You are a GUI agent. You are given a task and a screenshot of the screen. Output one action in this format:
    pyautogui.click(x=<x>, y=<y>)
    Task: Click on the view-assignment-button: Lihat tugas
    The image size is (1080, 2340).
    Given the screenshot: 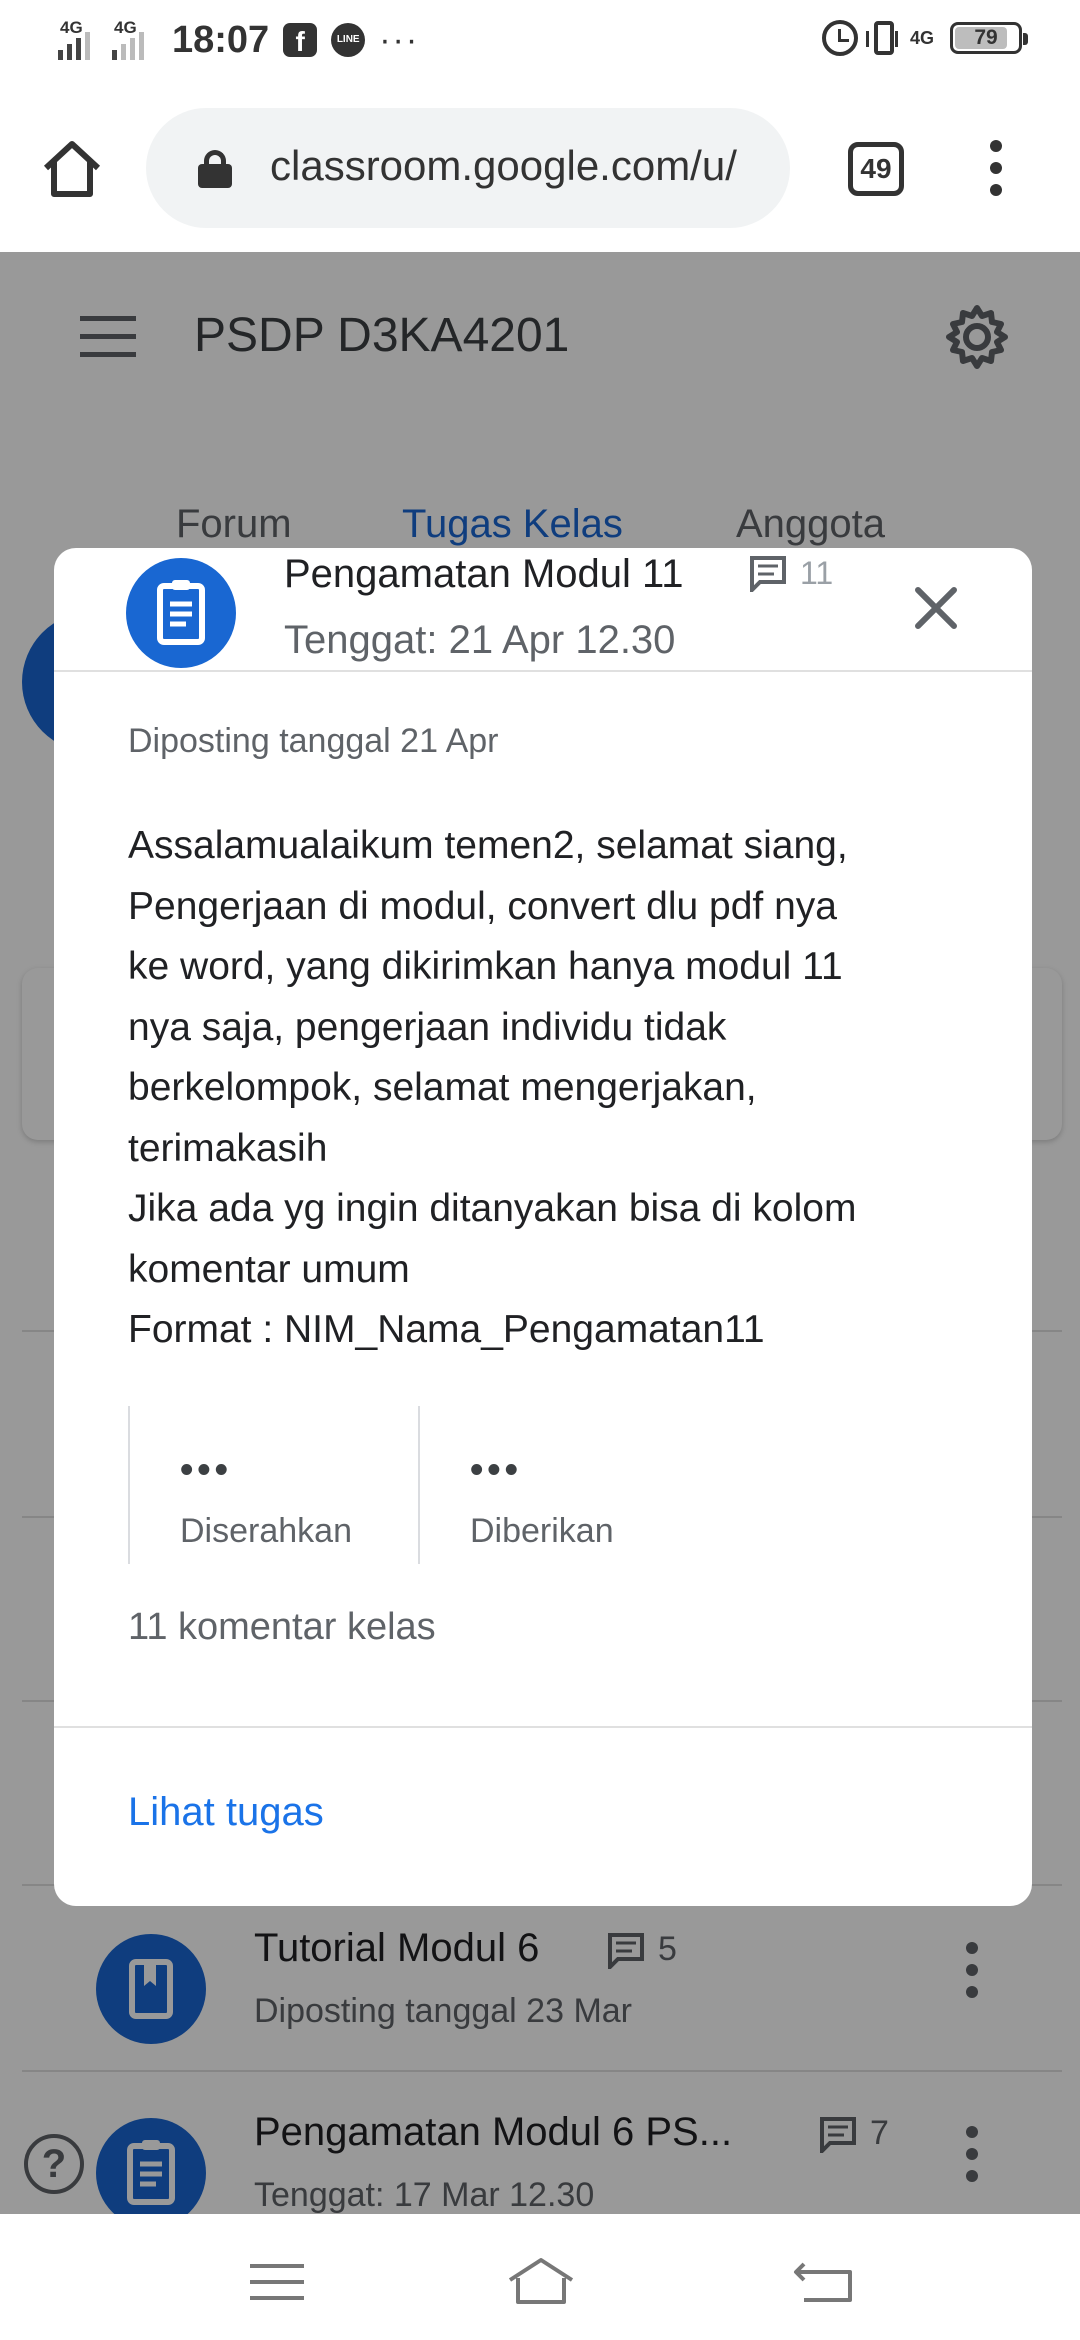 What is the action you would take?
    pyautogui.click(x=226, y=1812)
    